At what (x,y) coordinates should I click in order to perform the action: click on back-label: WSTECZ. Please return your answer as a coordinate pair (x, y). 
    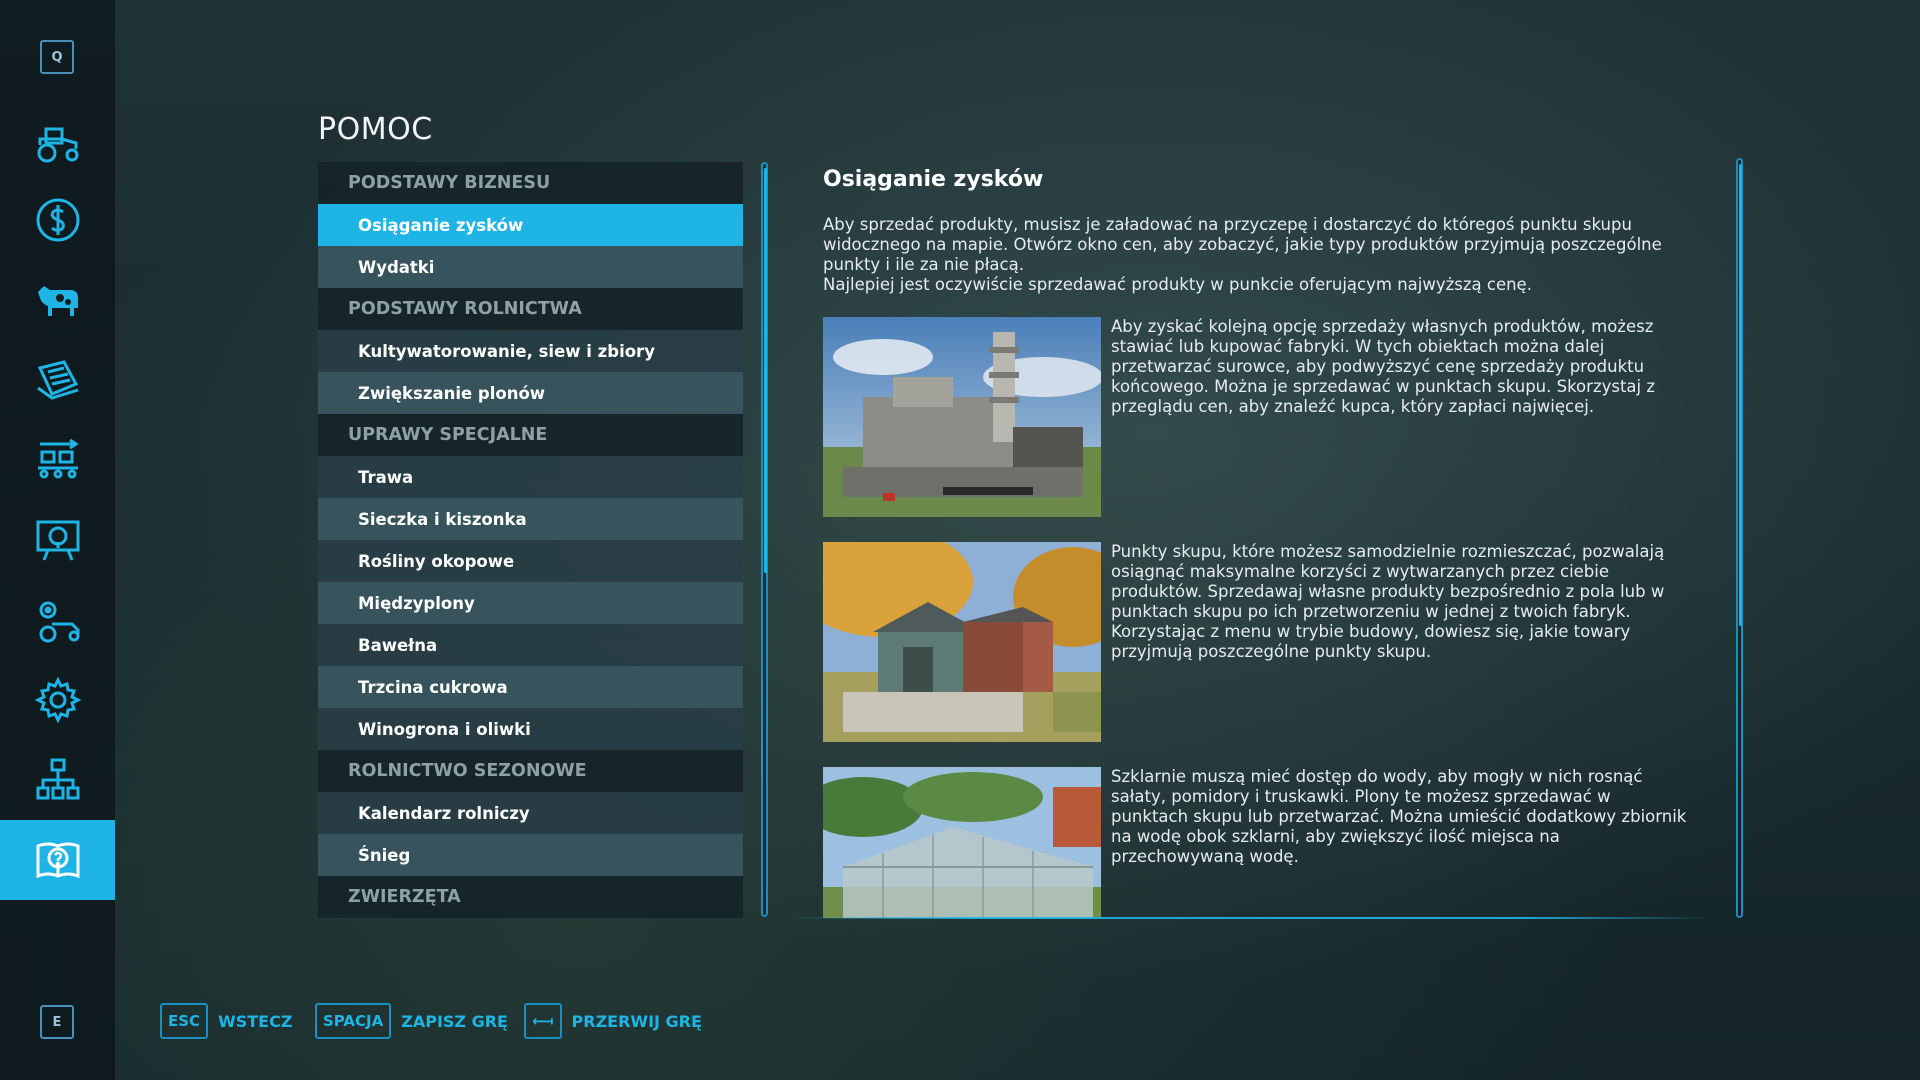
    Looking at the image, I should click on (255, 1021).